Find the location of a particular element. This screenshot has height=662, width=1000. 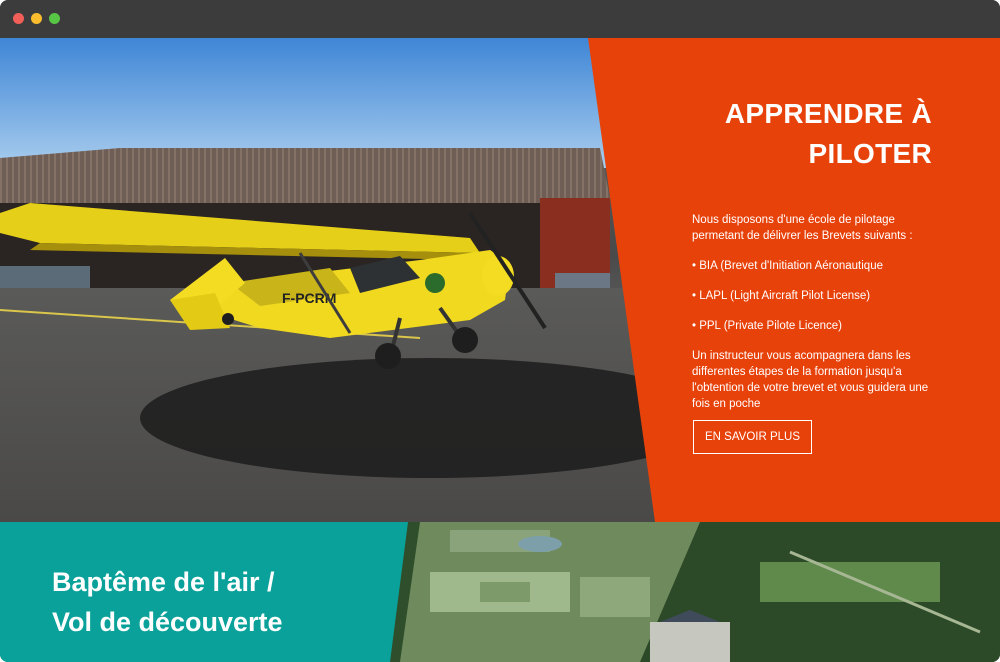

panel-title-line2: PILOTER is located at coordinates (870, 153).